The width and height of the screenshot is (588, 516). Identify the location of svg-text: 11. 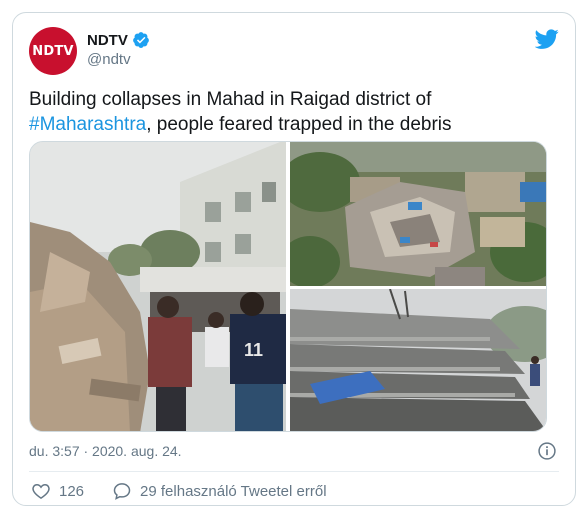
(253, 350).